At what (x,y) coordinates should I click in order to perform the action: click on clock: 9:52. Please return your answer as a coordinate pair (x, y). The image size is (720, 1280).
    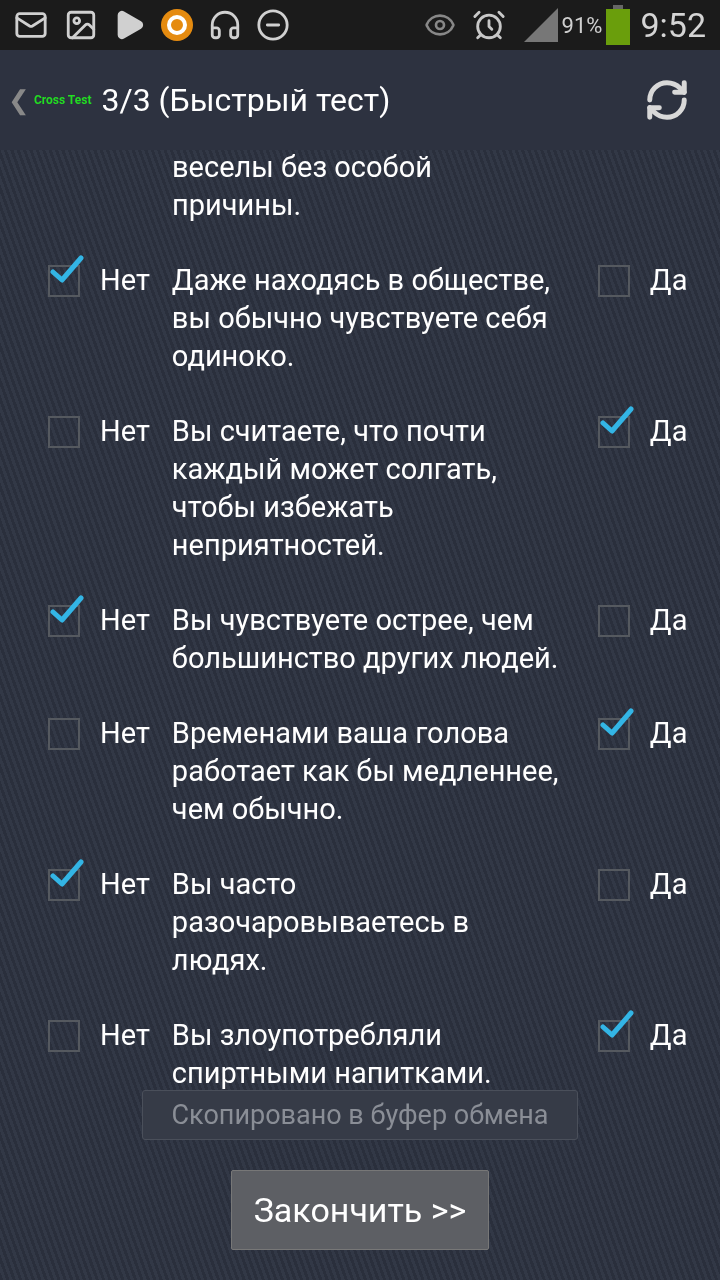
    Looking at the image, I should click on (673, 25).